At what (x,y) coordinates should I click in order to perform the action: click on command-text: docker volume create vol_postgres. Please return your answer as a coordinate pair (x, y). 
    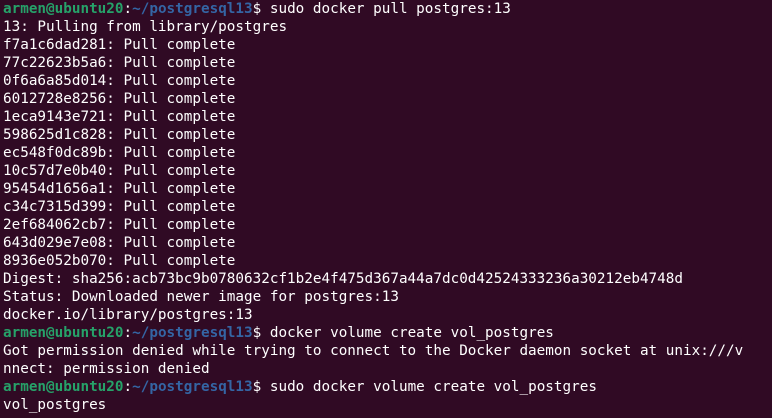
    Looking at the image, I should click on (411, 333).